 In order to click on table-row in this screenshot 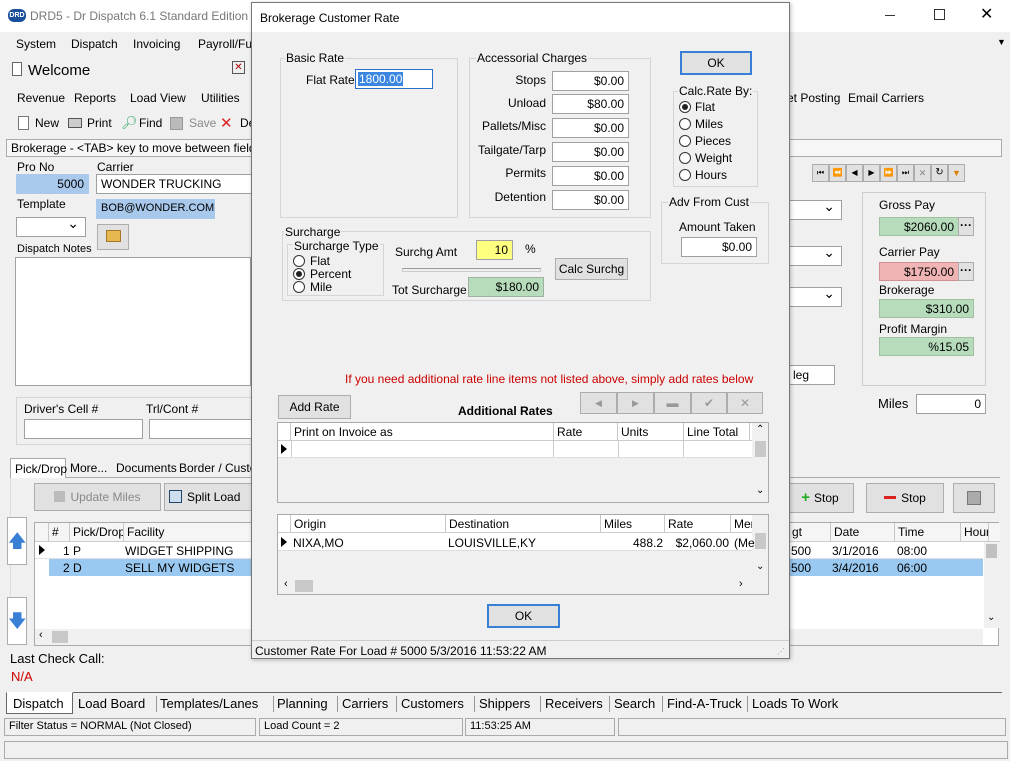, I will do `click(515, 449)`.